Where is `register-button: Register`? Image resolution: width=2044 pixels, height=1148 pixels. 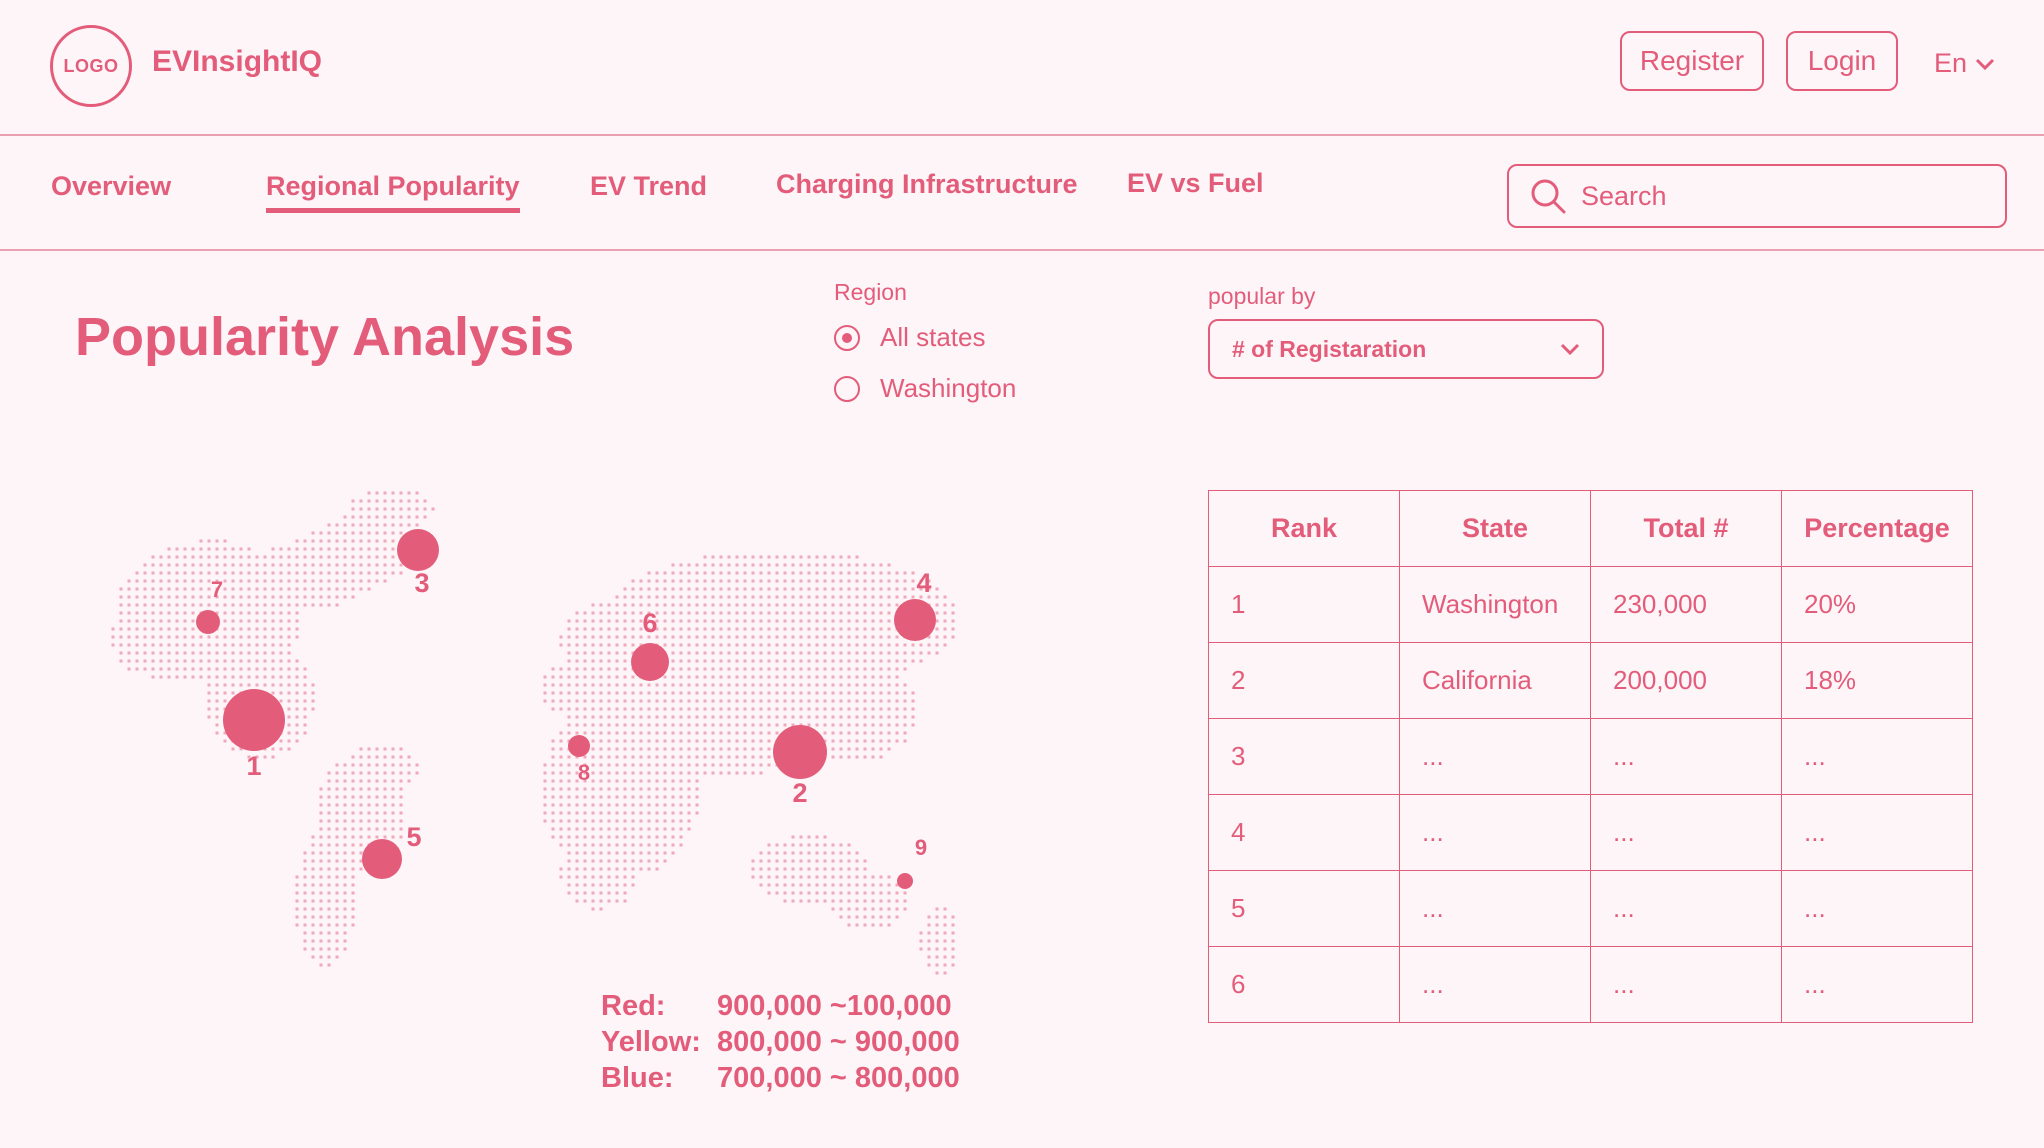 register-button: Register is located at coordinates (1692, 61).